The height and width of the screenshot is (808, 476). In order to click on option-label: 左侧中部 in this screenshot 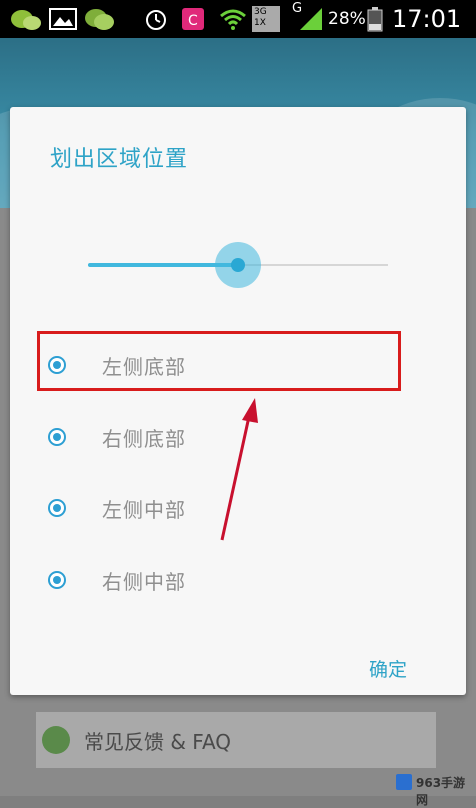, I will do `click(144, 510)`.